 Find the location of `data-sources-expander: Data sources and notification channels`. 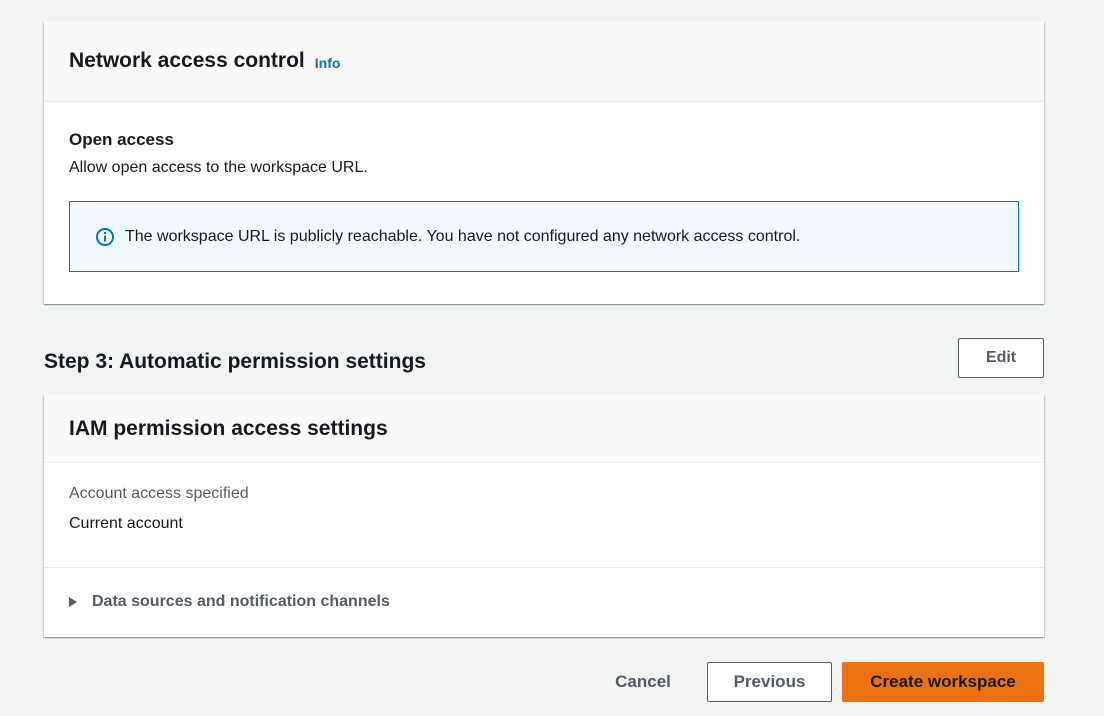

data-sources-expander: Data sources and notification channels is located at coordinates (544, 602).